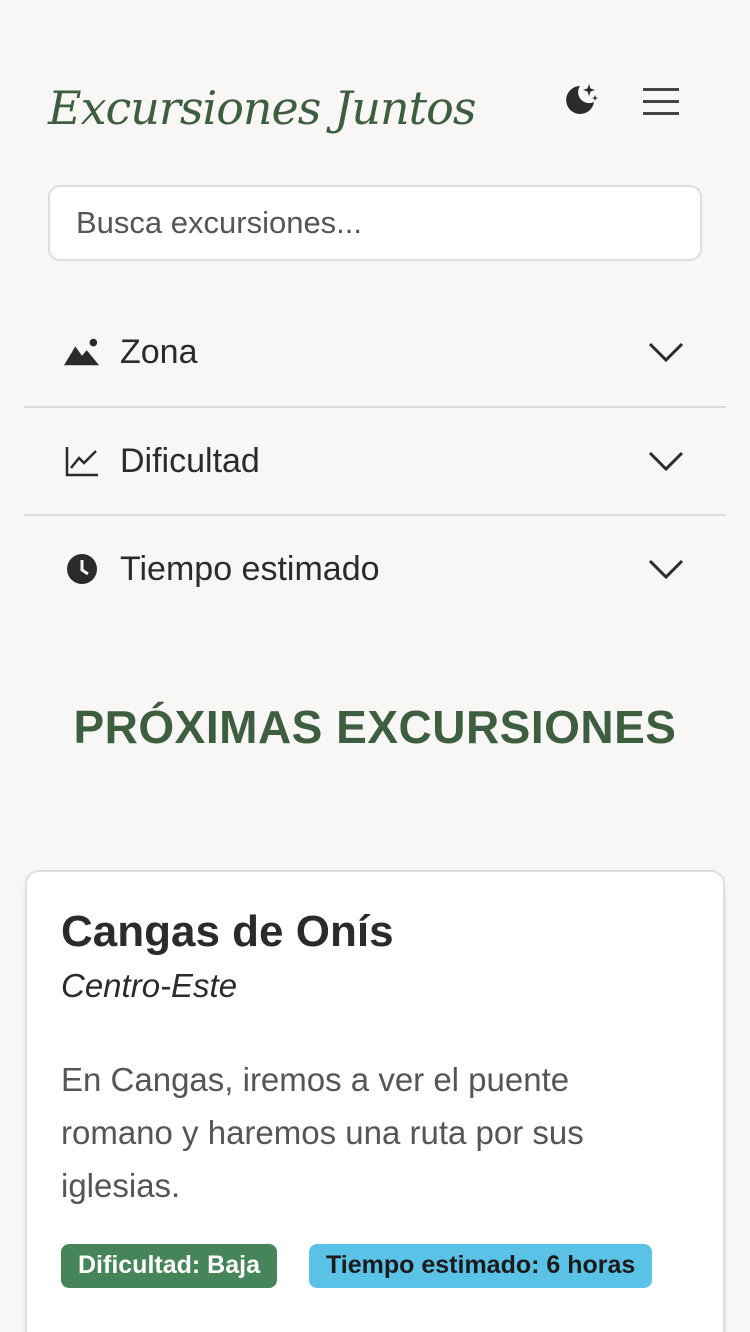 Image resolution: width=750 pixels, height=1332 pixels. Describe the element at coordinates (375, 352) in the screenshot. I see `filter-zona: Zona` at that location.